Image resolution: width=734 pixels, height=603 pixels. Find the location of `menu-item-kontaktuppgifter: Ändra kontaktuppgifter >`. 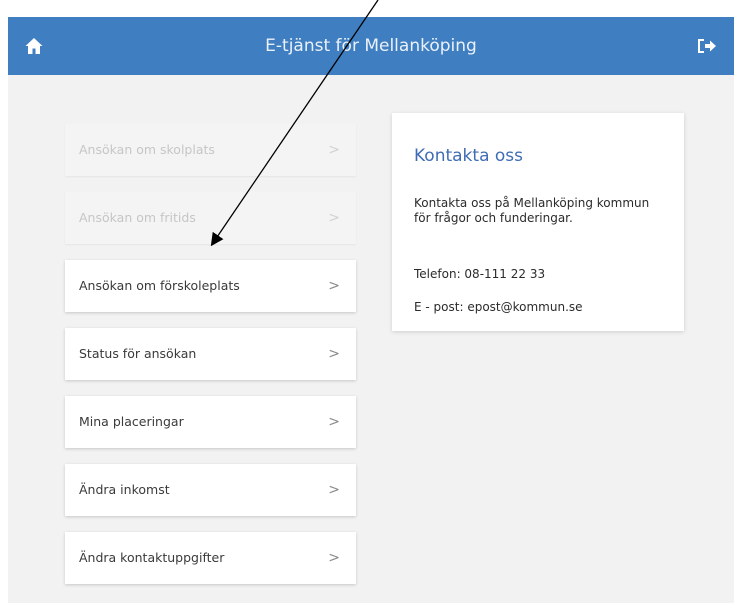

menu-item-kontaktuppgifter: Ändra kontaktuppgifter > is located at coordinates (210, 558).